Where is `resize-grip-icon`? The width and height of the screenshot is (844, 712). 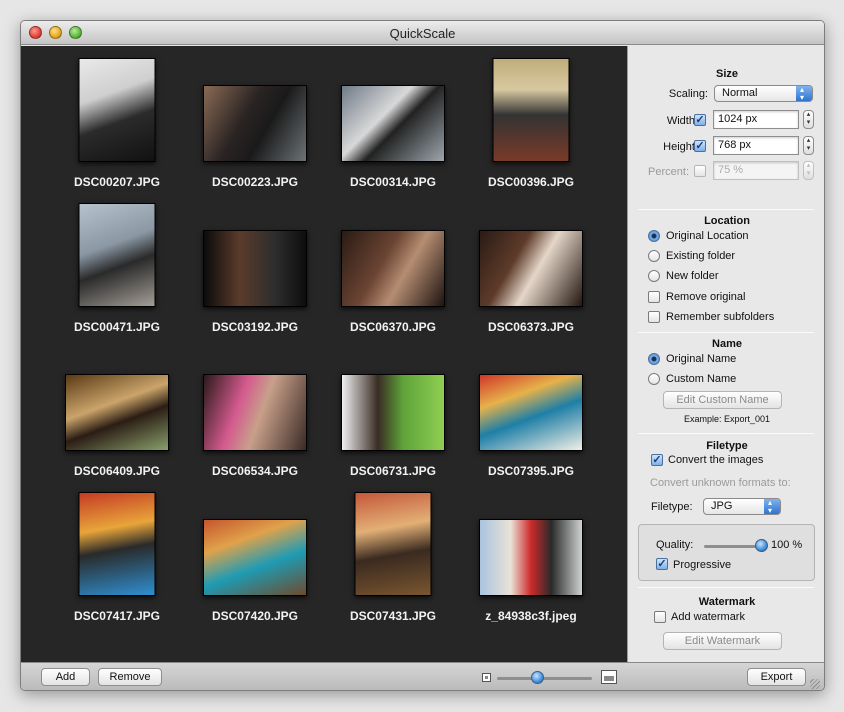 resize-grip-icon is located at coordinates (815, 684).